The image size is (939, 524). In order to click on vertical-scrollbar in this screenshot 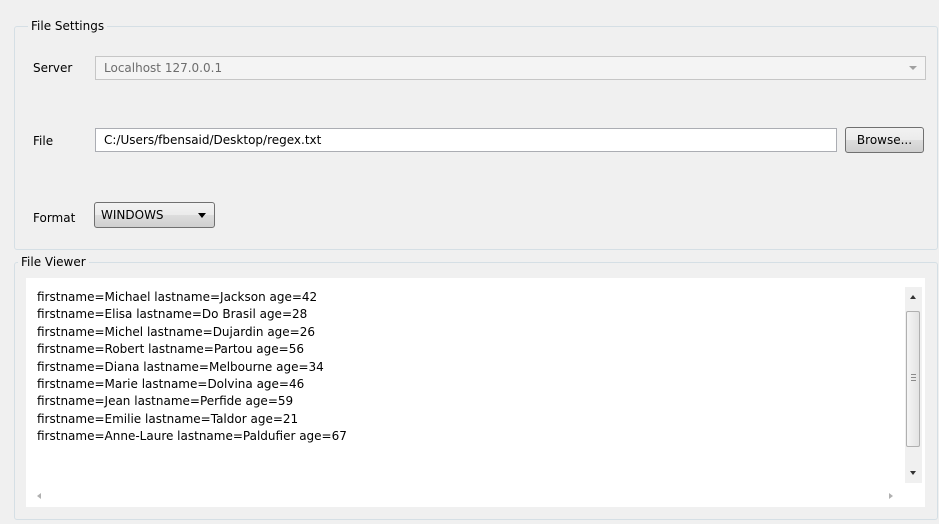, I will do `click(913, 385)`.